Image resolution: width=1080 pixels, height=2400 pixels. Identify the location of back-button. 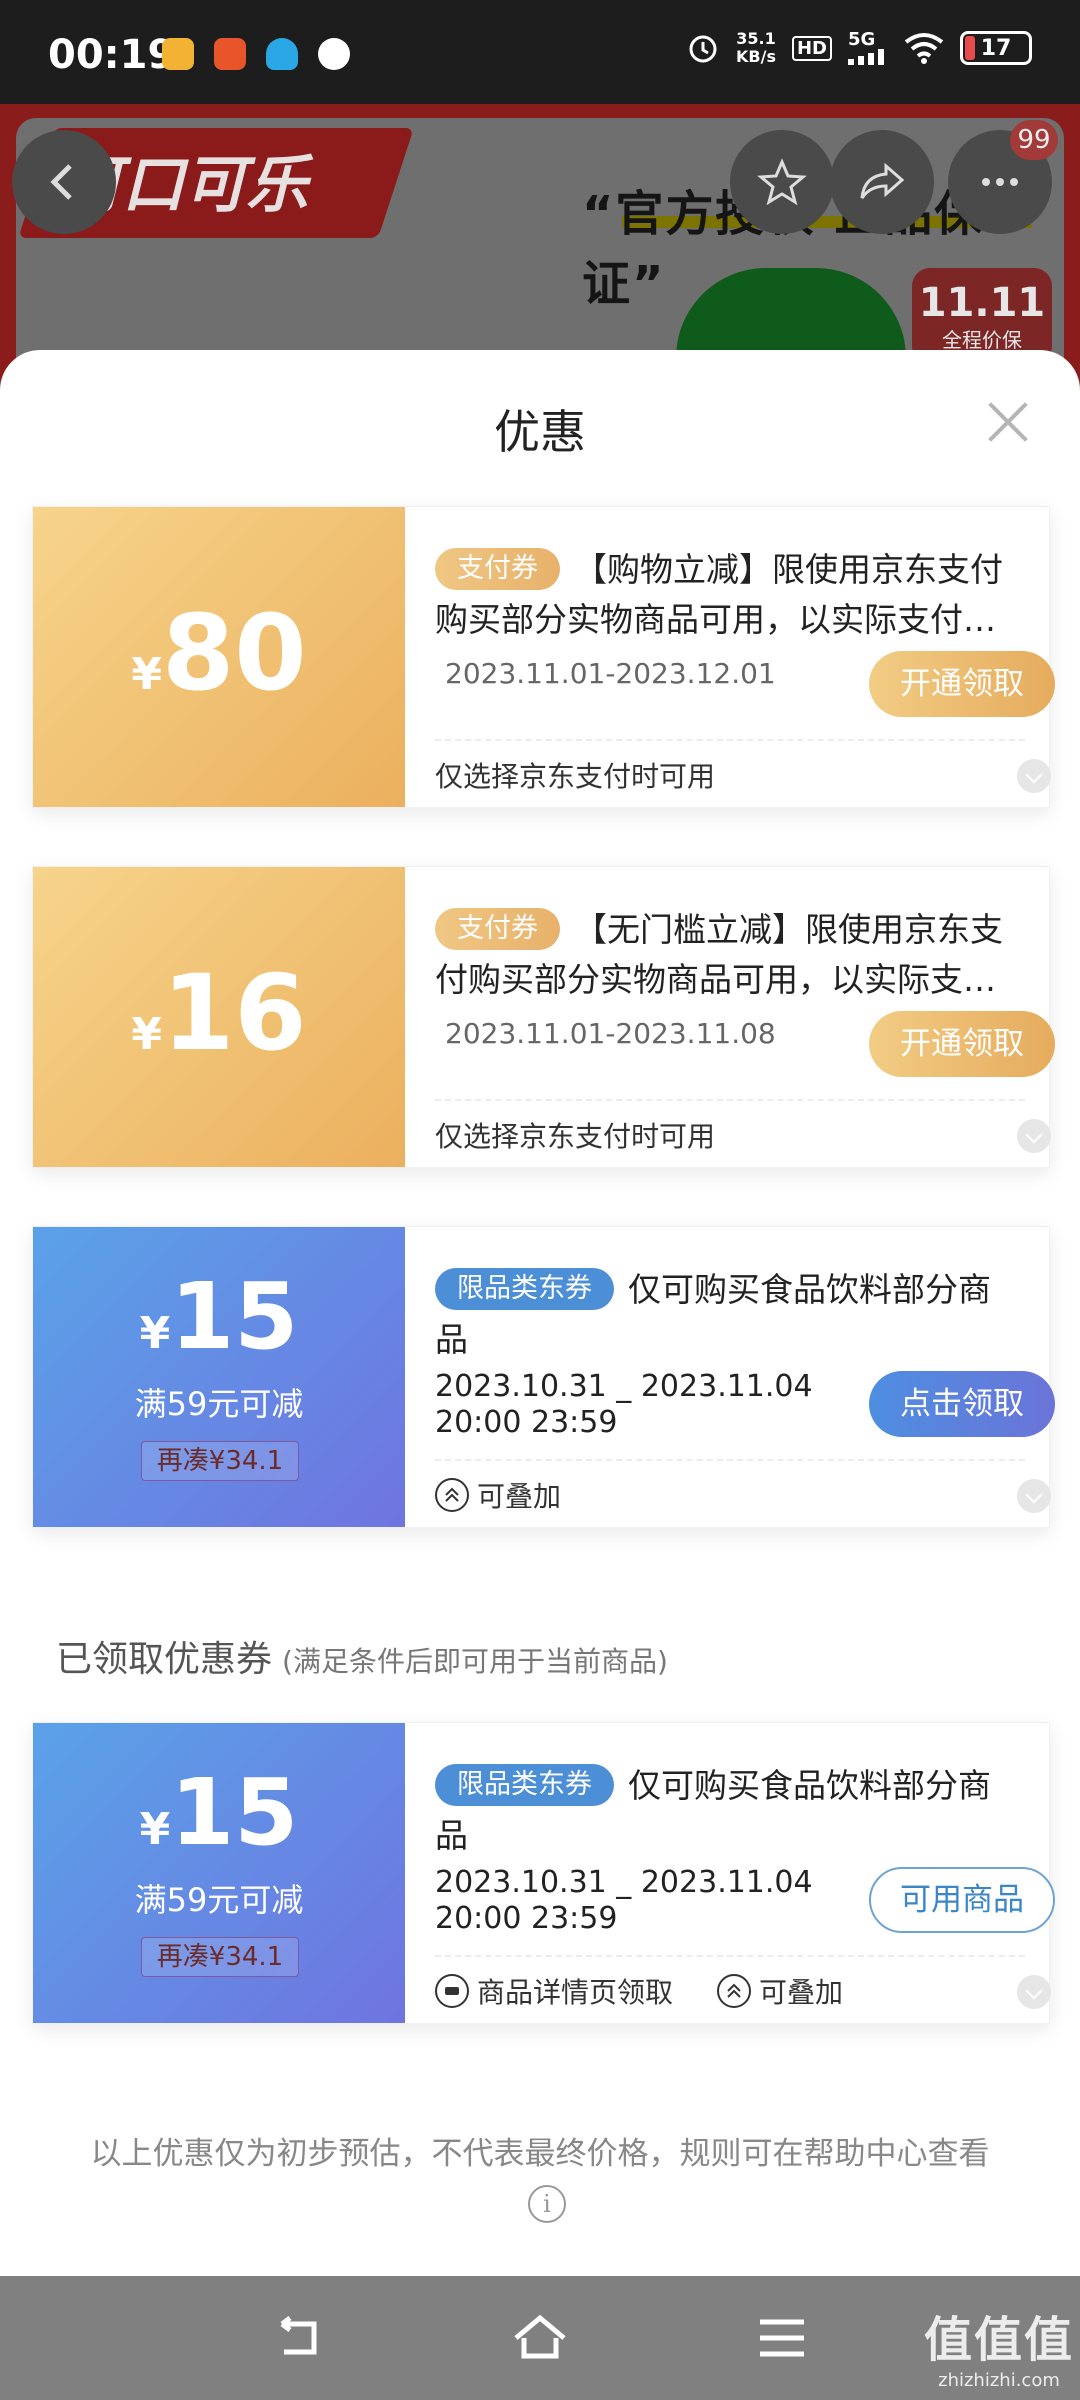
(64, 182).